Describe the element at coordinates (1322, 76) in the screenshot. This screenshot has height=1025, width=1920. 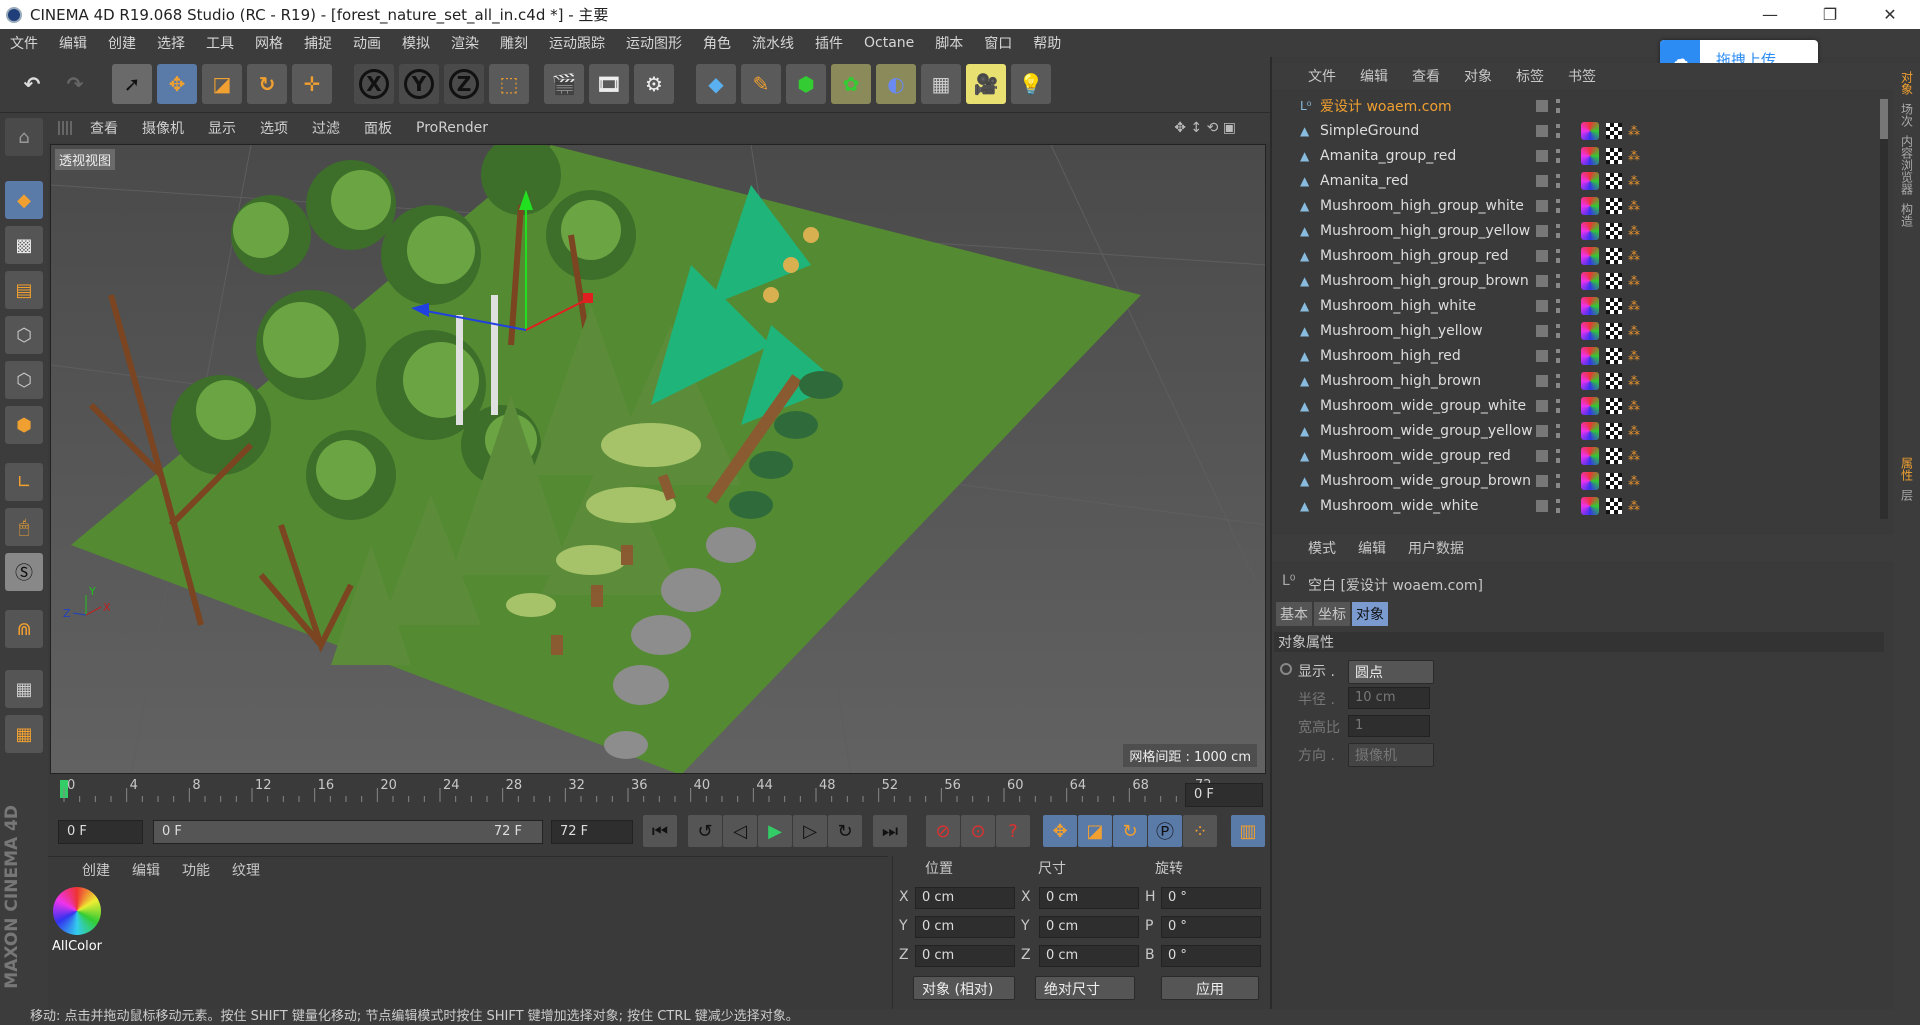
I see `obj-menu-file: 文件` at that location.